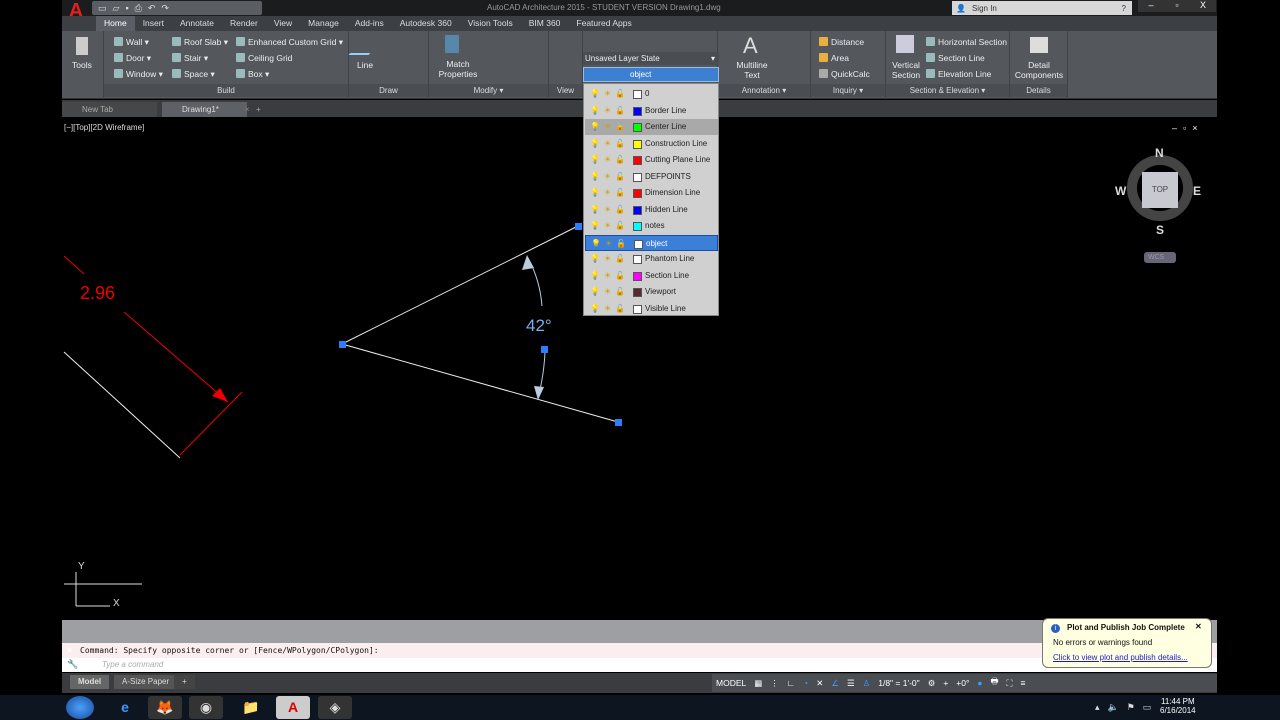  Describe the element at coordinates (539, 393) in the screenshot. I see `dimension-arrow` at that location.